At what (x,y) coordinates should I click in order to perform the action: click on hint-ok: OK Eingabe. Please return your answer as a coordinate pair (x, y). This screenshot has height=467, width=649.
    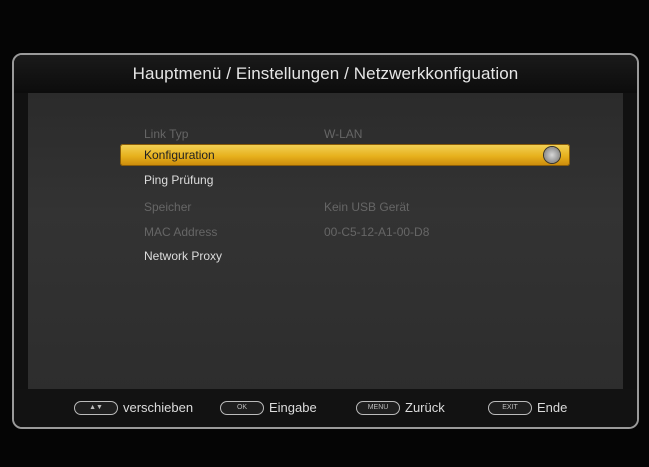
    Looking at the image, I should click on (268, 407).